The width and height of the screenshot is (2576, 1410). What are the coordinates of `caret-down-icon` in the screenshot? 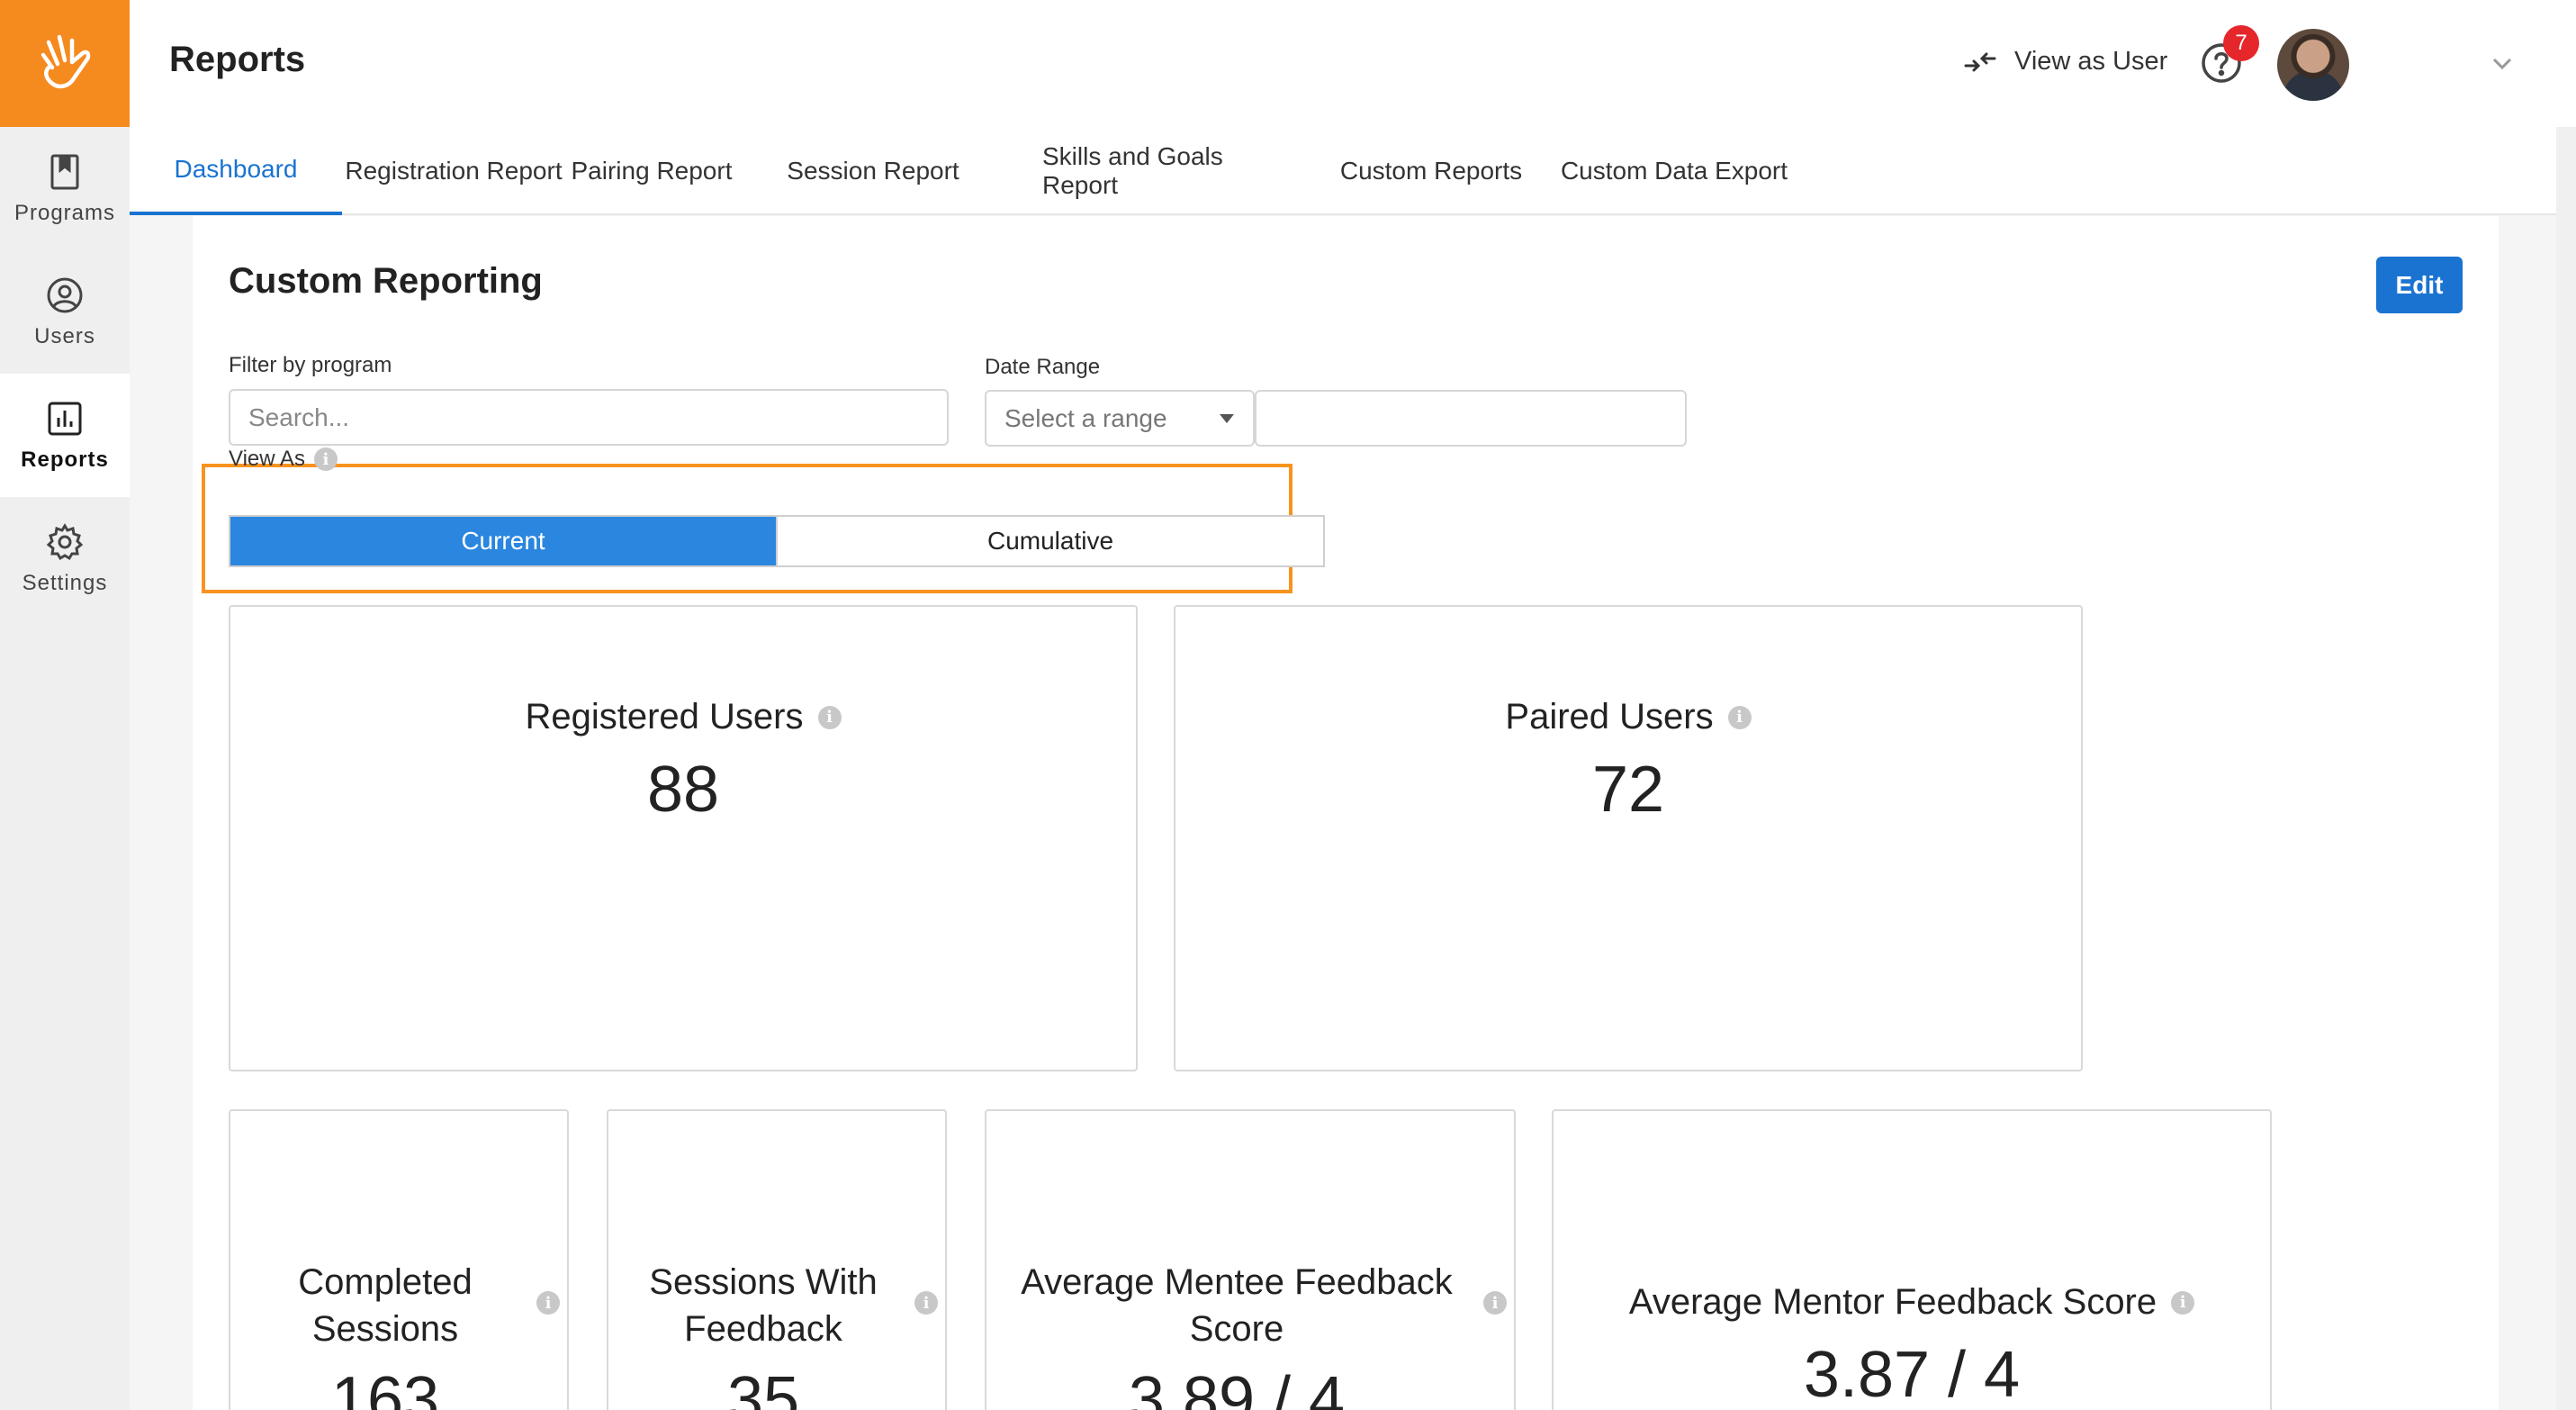 It's located at (1227, 418).